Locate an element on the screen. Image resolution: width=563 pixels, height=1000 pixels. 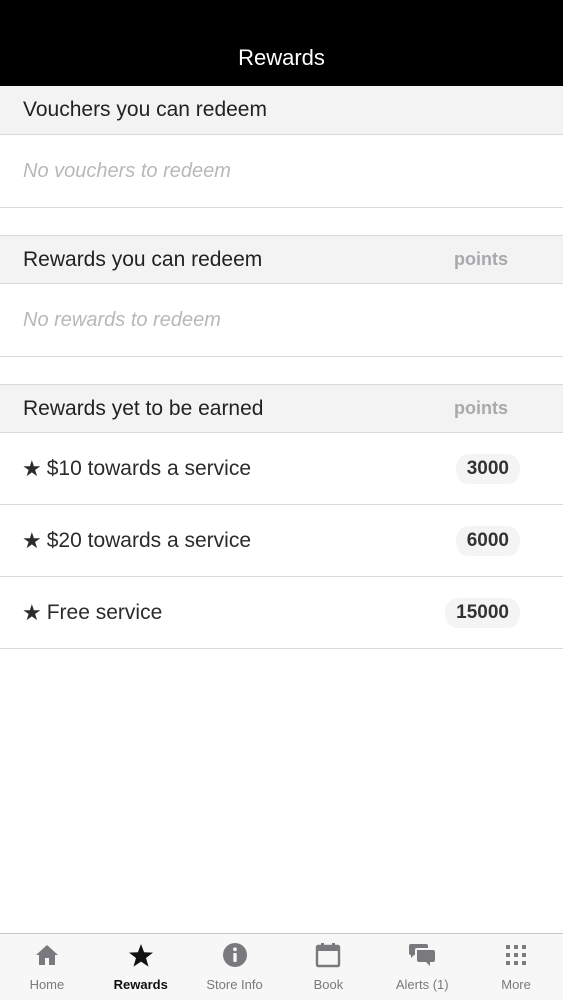
unearned-points-label: points is located at coordinates (481, 408).